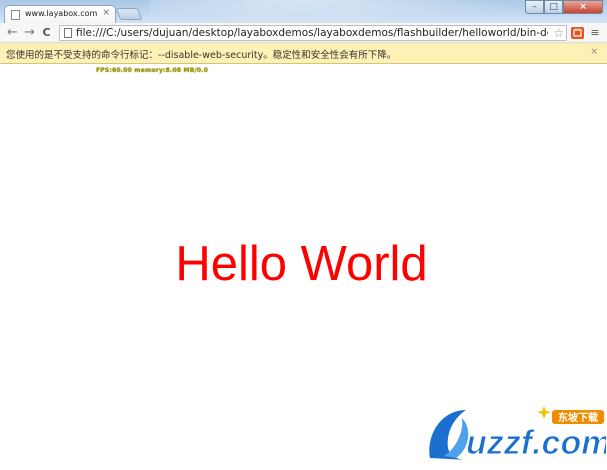 This screenshot has height=470, width=607. Describe the element at coordinates (106, 13) in the screenshot. I see `tab-close-icon: ×` at that location.